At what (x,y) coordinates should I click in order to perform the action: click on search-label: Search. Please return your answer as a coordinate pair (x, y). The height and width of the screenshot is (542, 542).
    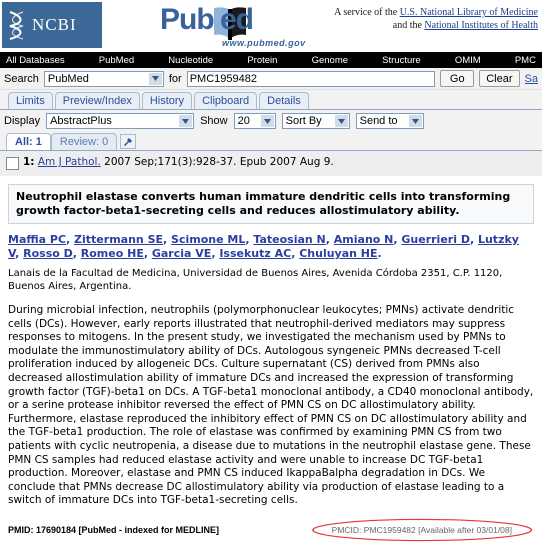
    Looking at the image, I should click on (21, 78).